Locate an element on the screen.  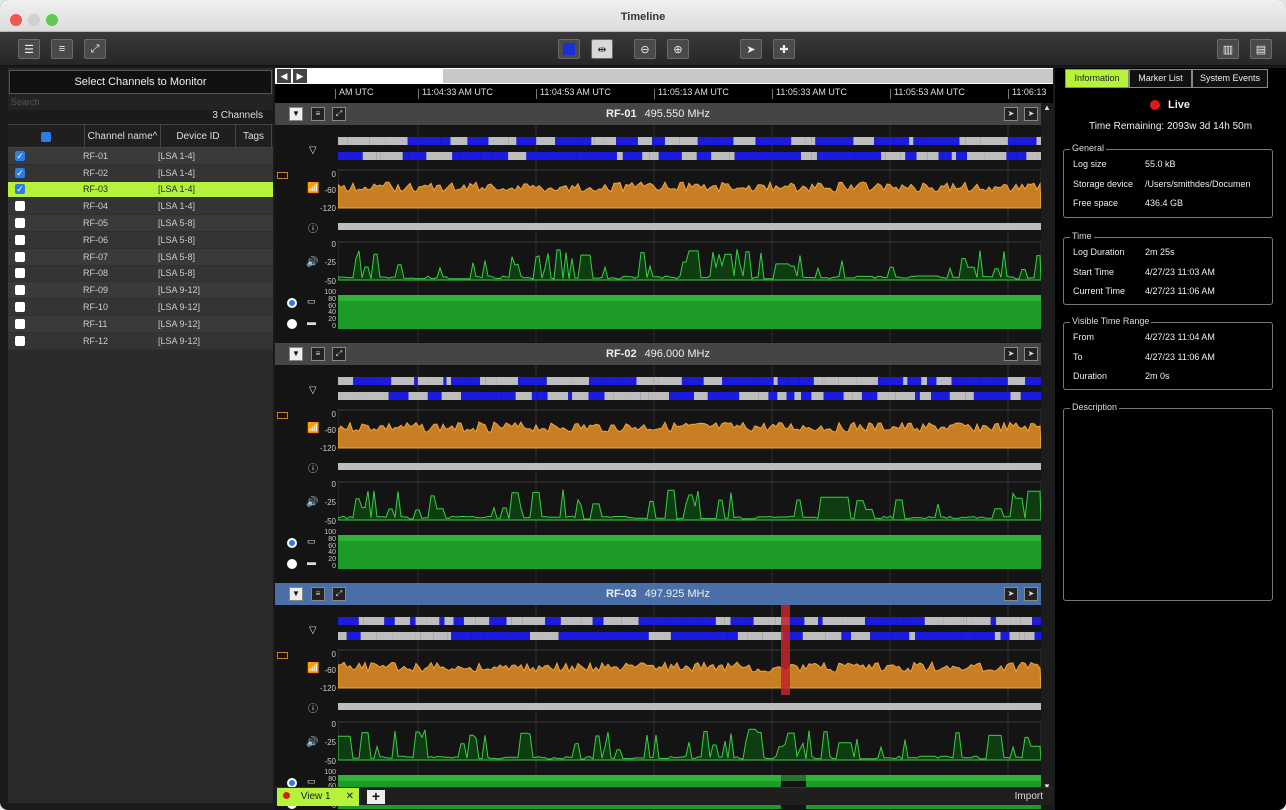
add-marker-icon: ✚ is located at coordinates (784, 49).